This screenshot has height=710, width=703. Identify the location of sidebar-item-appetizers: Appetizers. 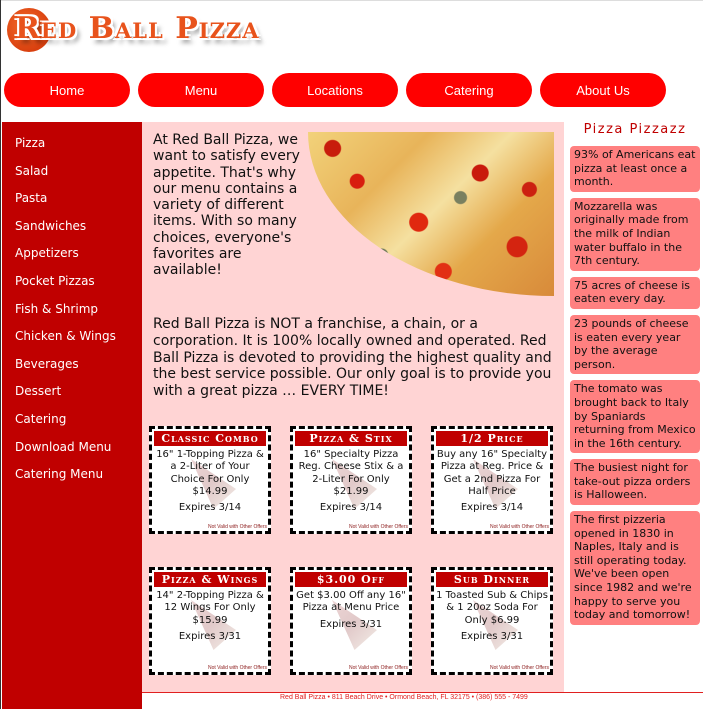
(72, 258).